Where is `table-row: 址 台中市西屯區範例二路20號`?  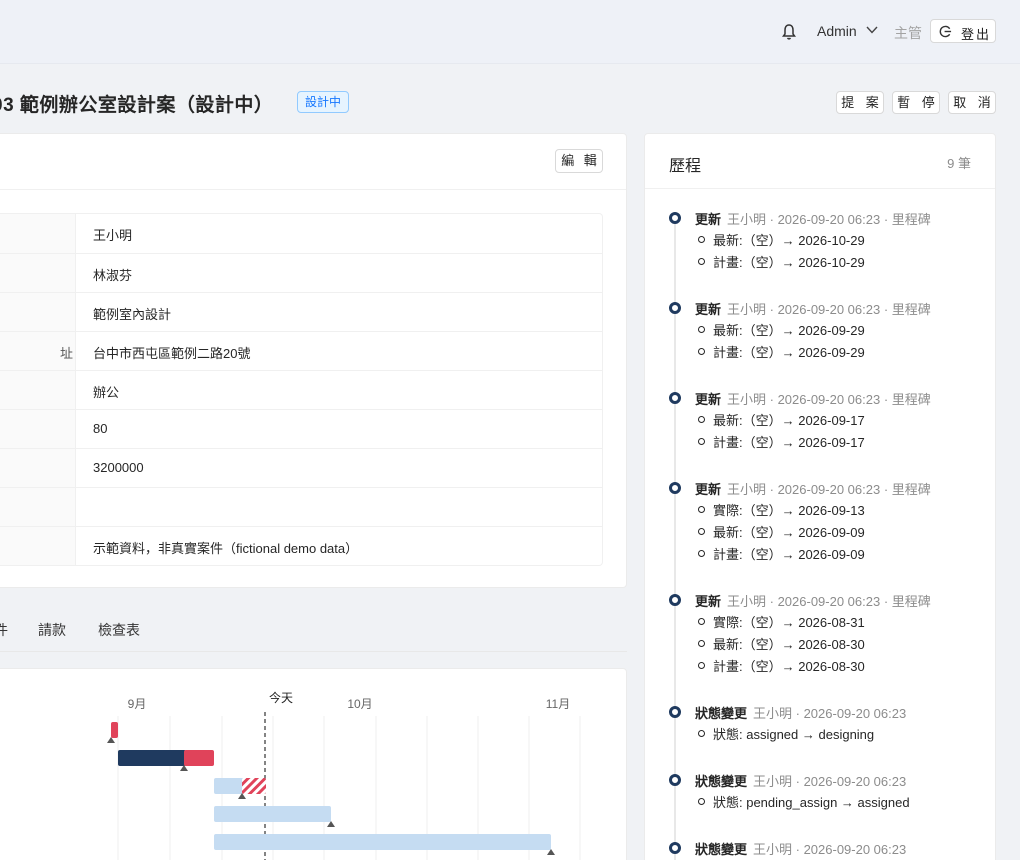 table-row: 址 台中市西屯區範例二路20號 is located at coordinates (301, 350).